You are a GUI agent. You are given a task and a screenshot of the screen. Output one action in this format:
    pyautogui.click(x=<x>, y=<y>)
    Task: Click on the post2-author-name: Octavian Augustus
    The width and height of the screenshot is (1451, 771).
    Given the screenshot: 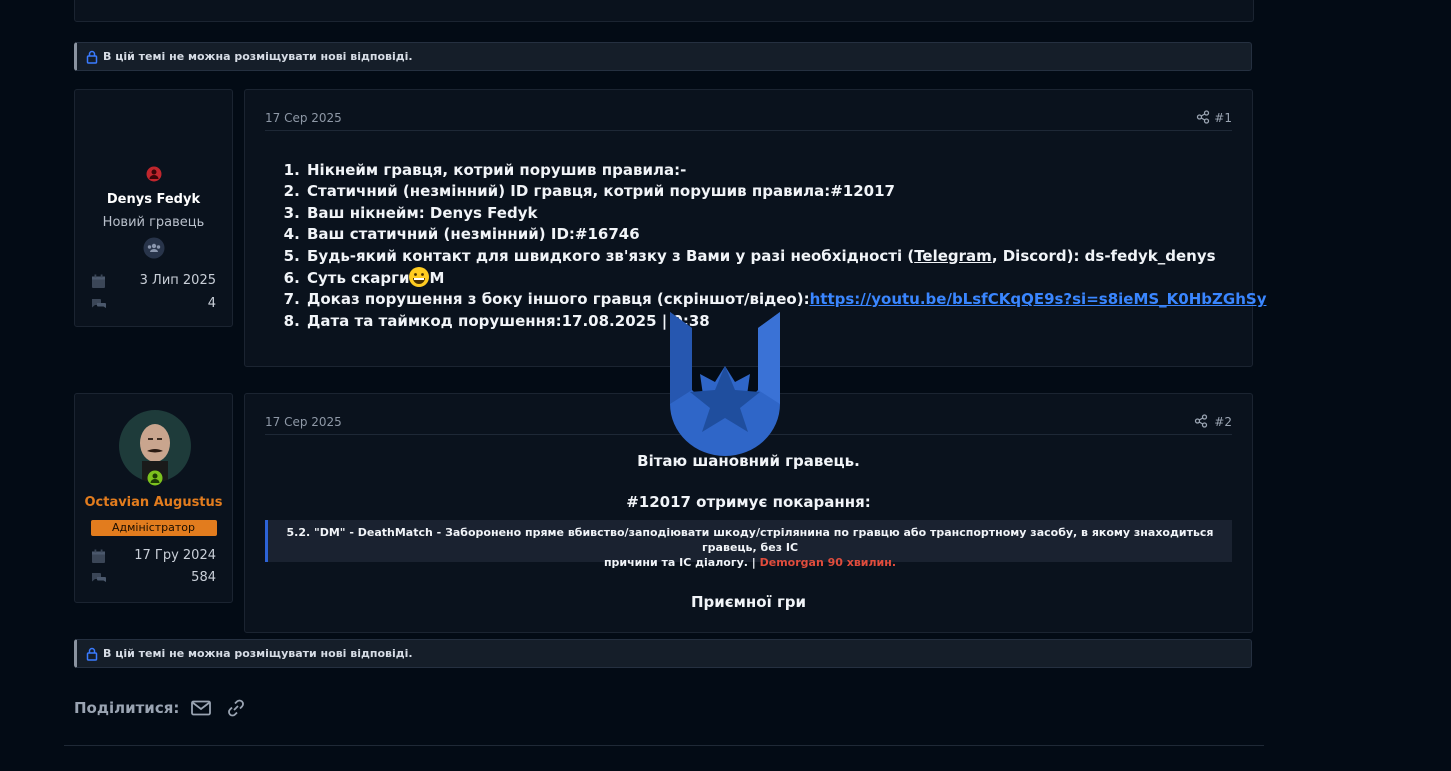 What is the action you would take?
    pyautogui.click(x=153, y=502)
    